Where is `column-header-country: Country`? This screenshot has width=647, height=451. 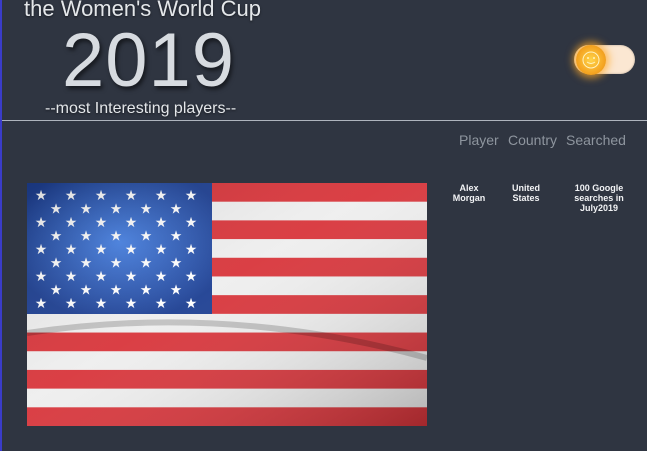 column-header-country: Country is located at coordinates (533, 140).